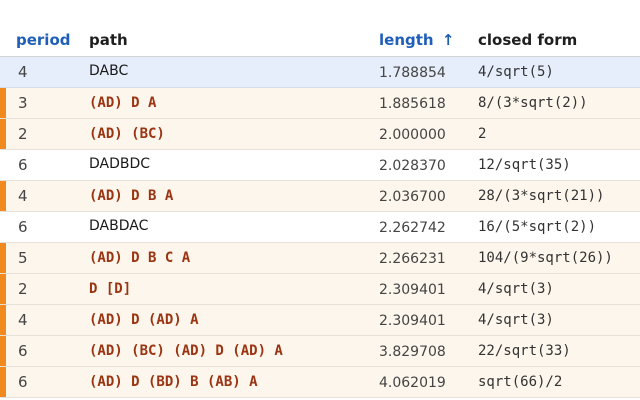  I want to click on table-row: 6 DABDAC 2.262742 16/(5*sqrt(2)), so click(320, 227).